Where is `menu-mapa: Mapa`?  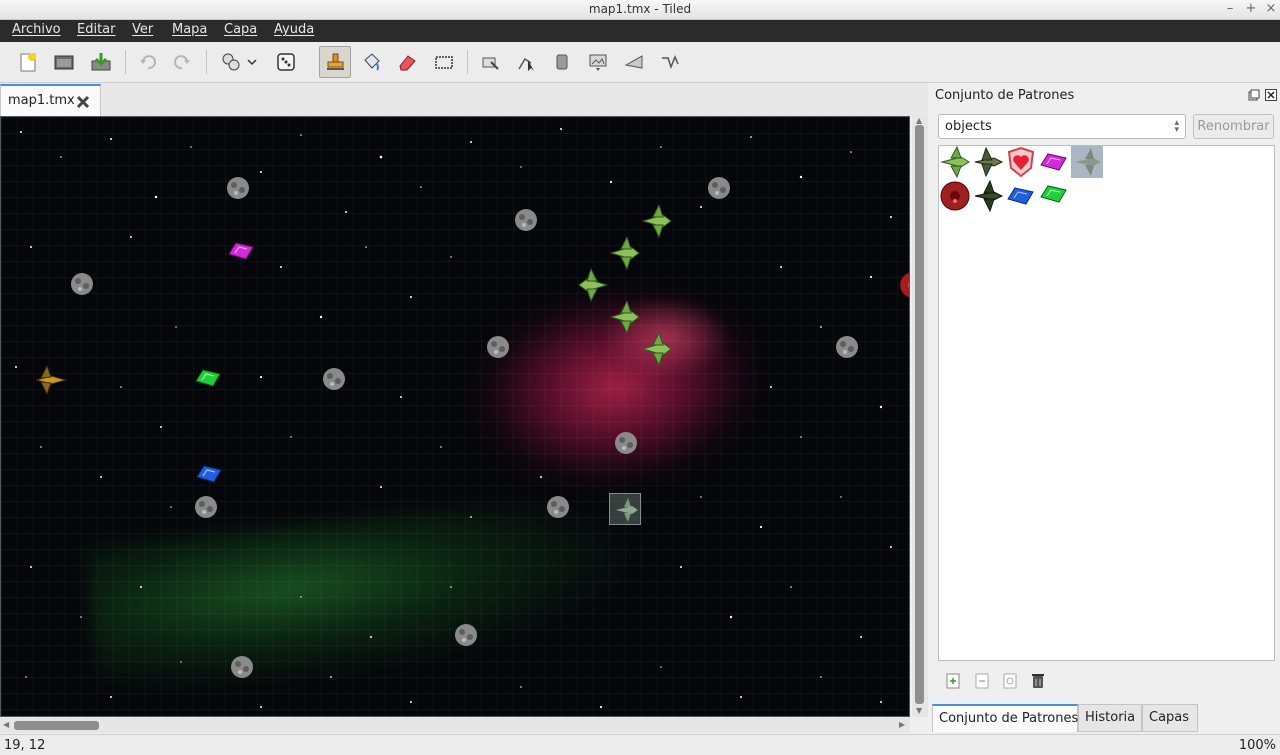 menu-mapa: Mapa is located at coordinates (189, 29).